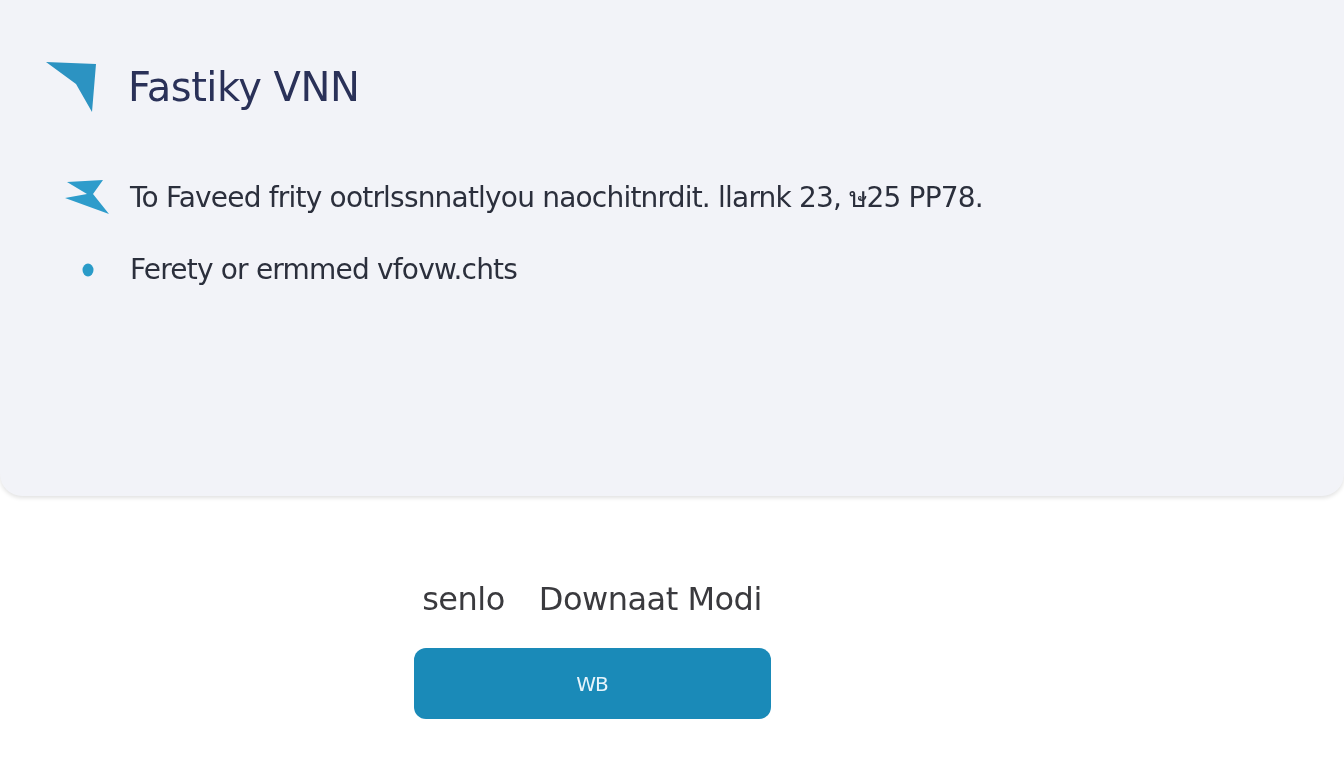  I want to click on arrow-icon, so click(88, 196).